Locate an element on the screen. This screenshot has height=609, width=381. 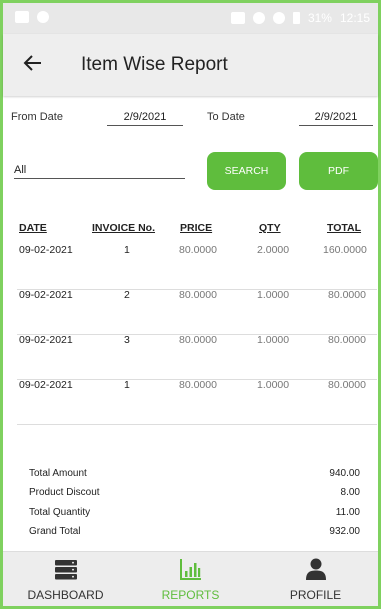
total-quantity-label: Total Quantity is located at coordinates (60, 512).